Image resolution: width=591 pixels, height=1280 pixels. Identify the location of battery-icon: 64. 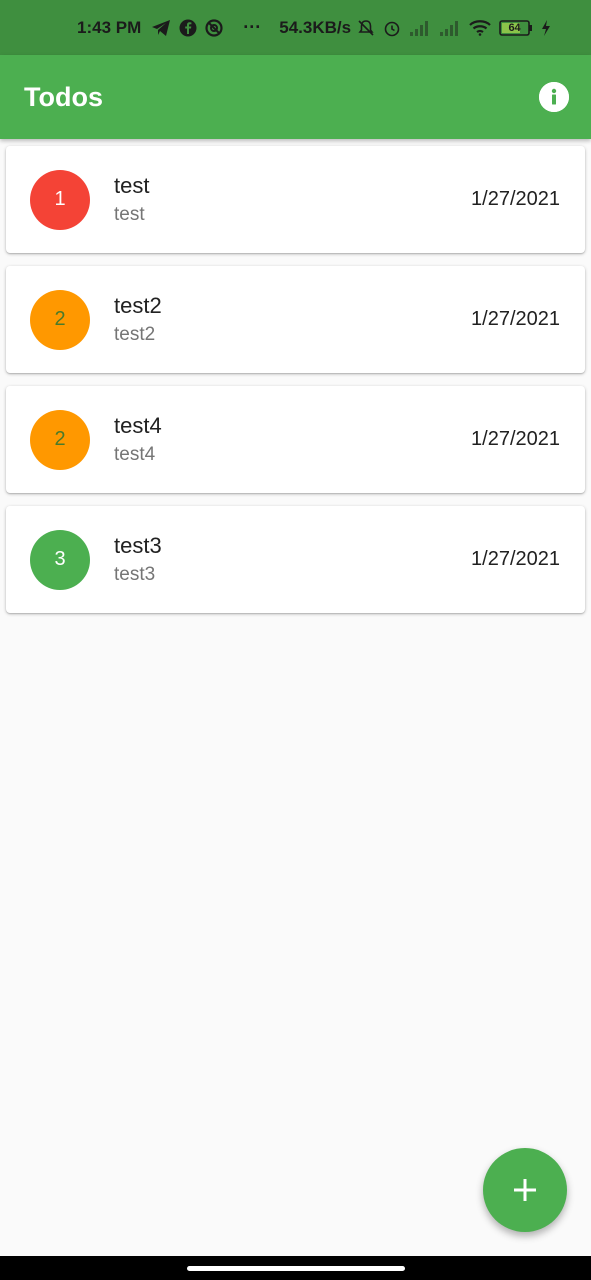
(516, 28).